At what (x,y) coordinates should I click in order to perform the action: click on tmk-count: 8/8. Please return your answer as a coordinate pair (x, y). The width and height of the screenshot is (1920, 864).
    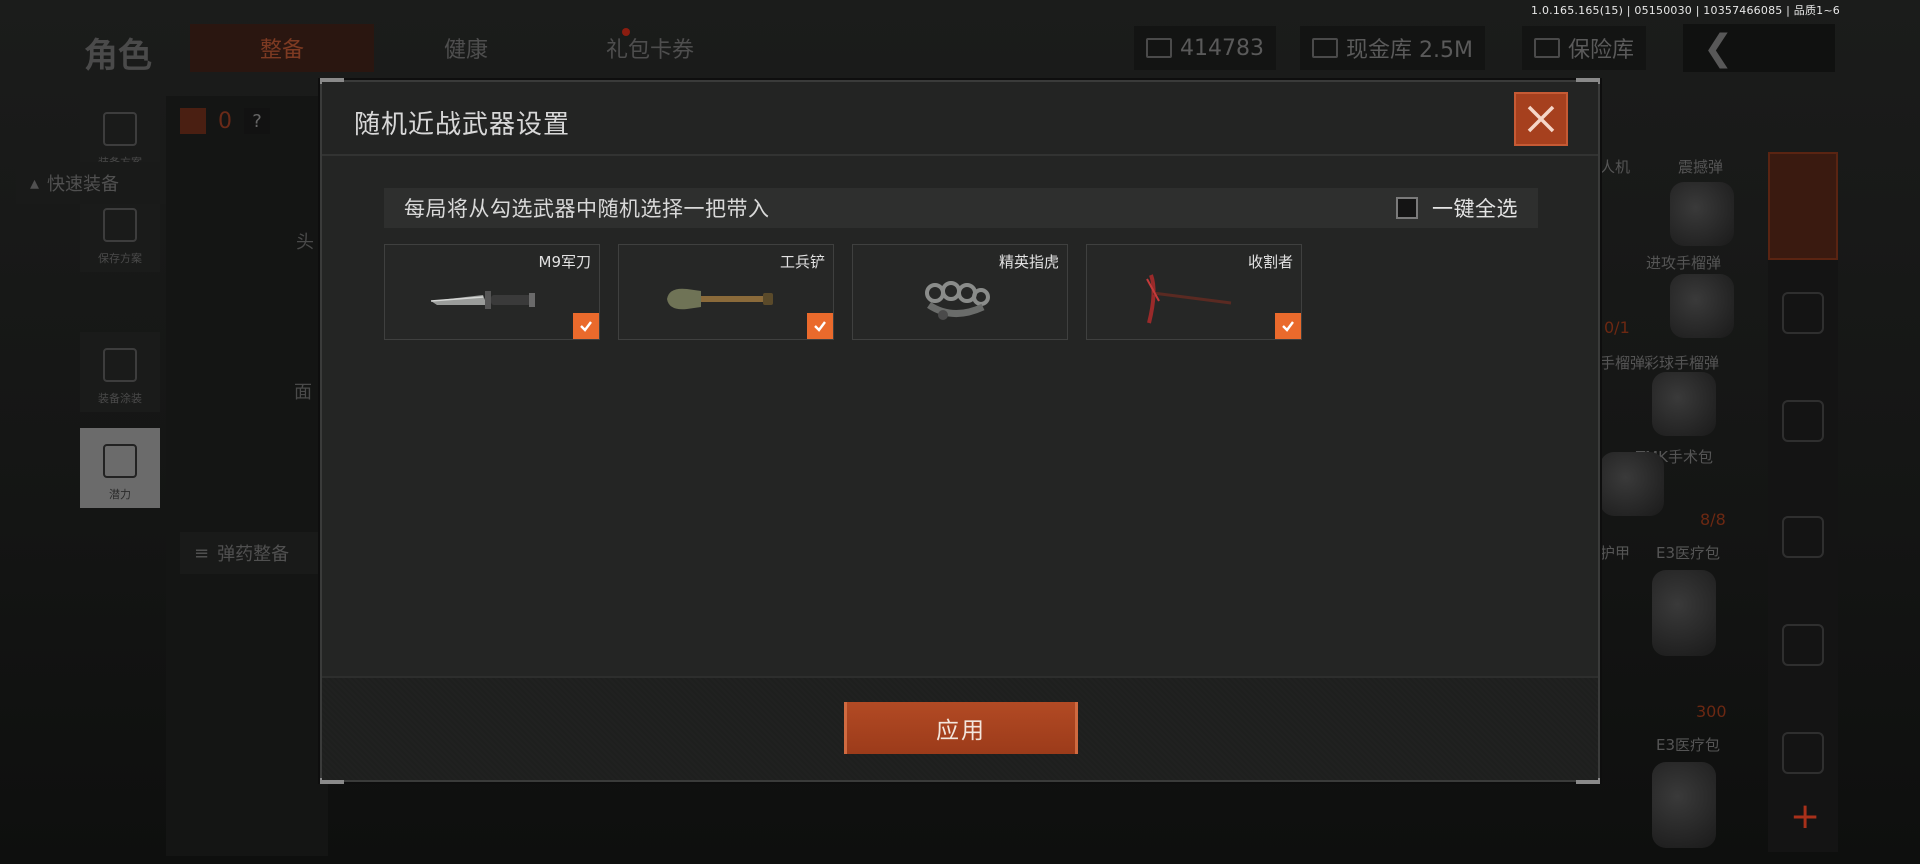
    Looking at the image, I should click on (1713, 519).